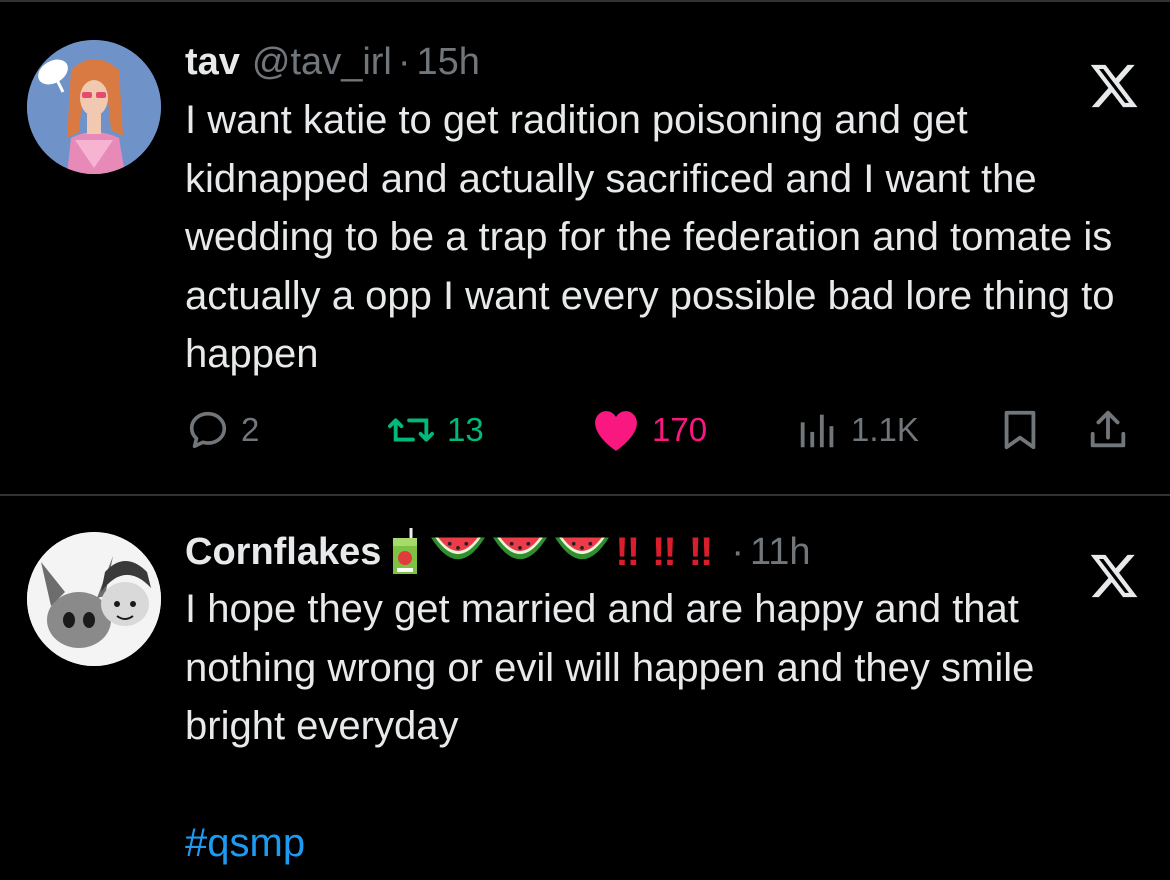 Image resolution: width=1170 pixels, height=880 pixels. Describe the element at coordinates (410, 430) in the screenshot. I see `repost-icon` at that location.